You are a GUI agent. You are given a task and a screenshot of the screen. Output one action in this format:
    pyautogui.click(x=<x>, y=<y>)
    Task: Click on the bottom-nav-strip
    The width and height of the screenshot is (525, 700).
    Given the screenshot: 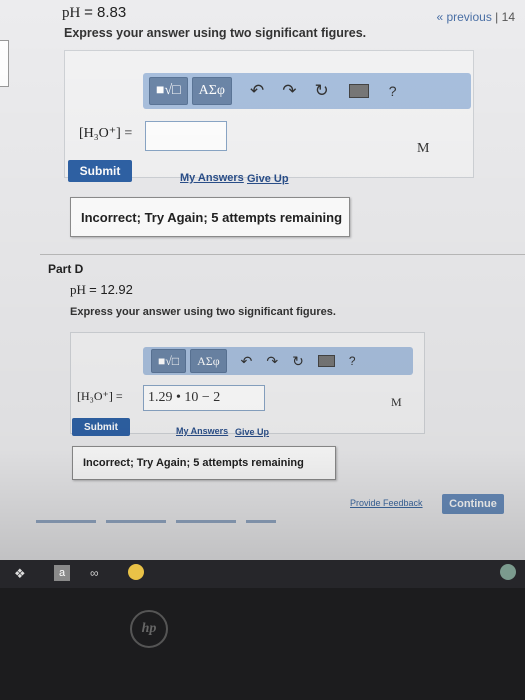 What is the action you would take?
    pyautogui.click(x=156, y=521)
    